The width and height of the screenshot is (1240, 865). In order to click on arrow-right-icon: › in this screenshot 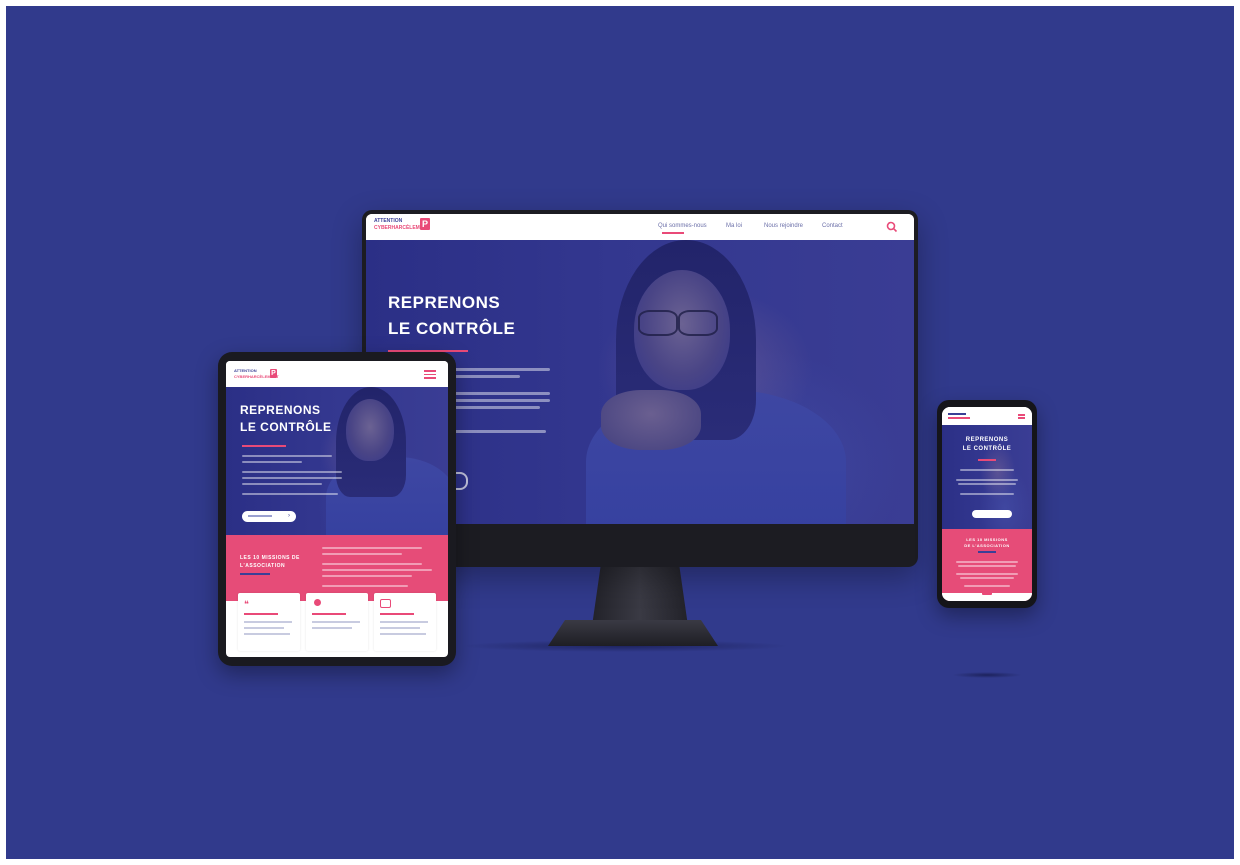, I will do `click(289, 516)`.